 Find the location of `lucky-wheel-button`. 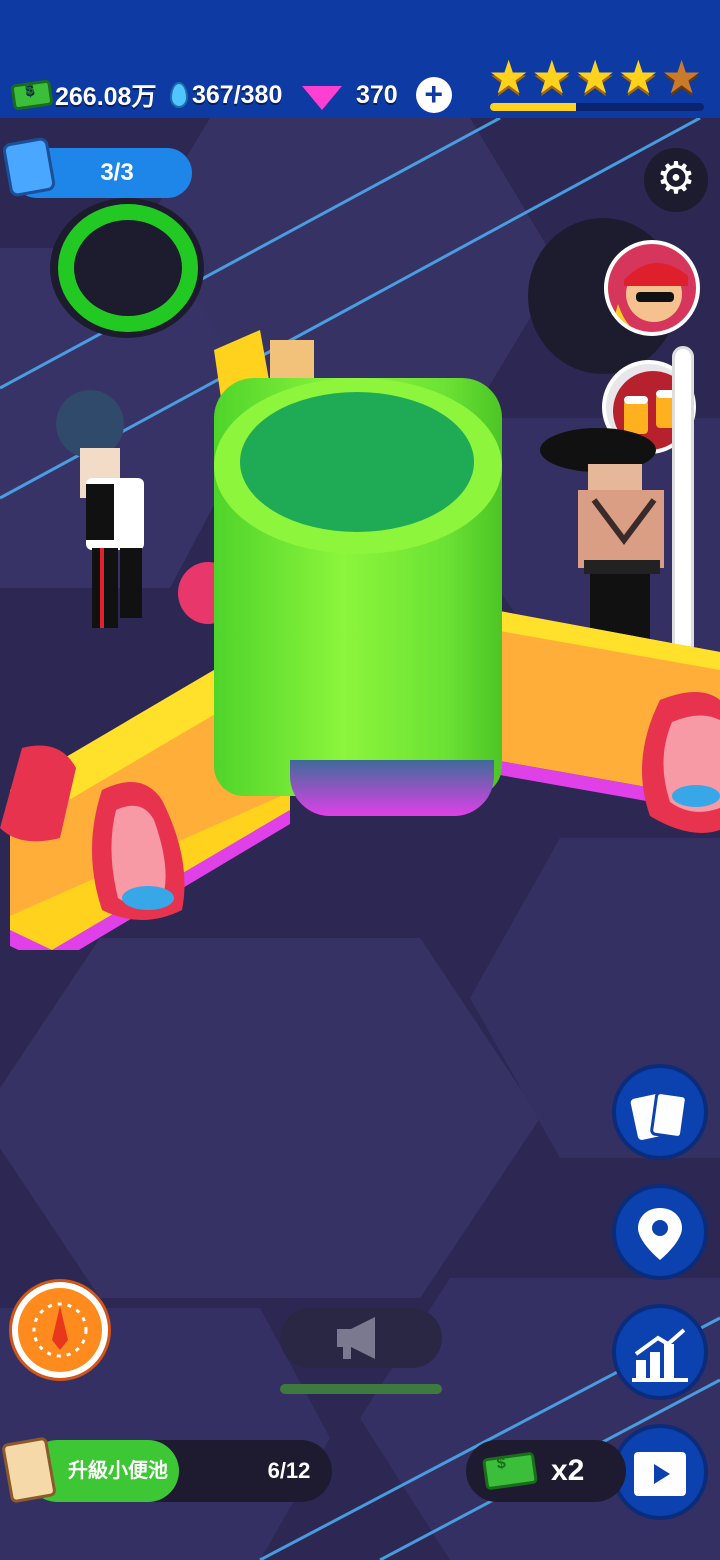

lucky-wheel-button is located at coordinates (60, 1330).